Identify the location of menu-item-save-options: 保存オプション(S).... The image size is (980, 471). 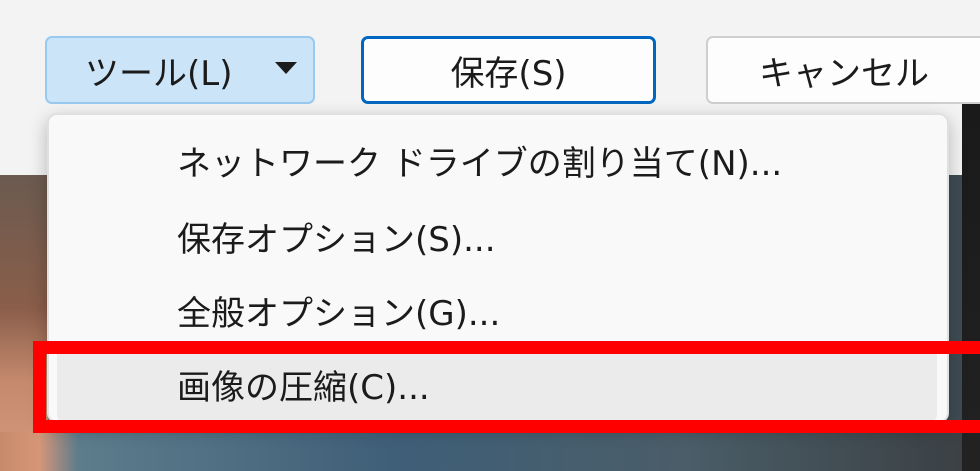
(498, 236).